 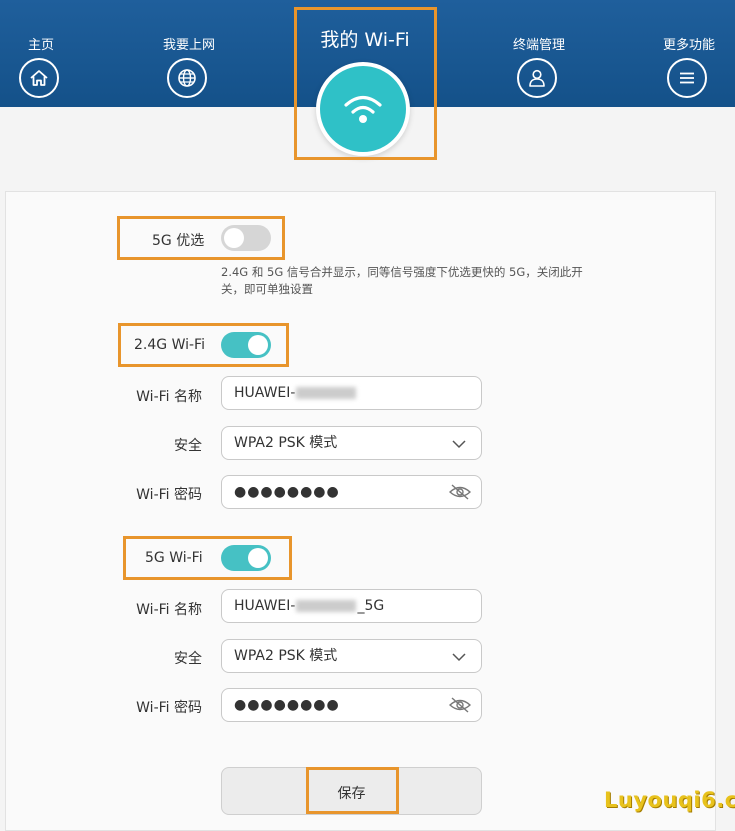 I want to click on wifi-24g-password-value: ●●●●●●●●, so click(x=287, y=492).